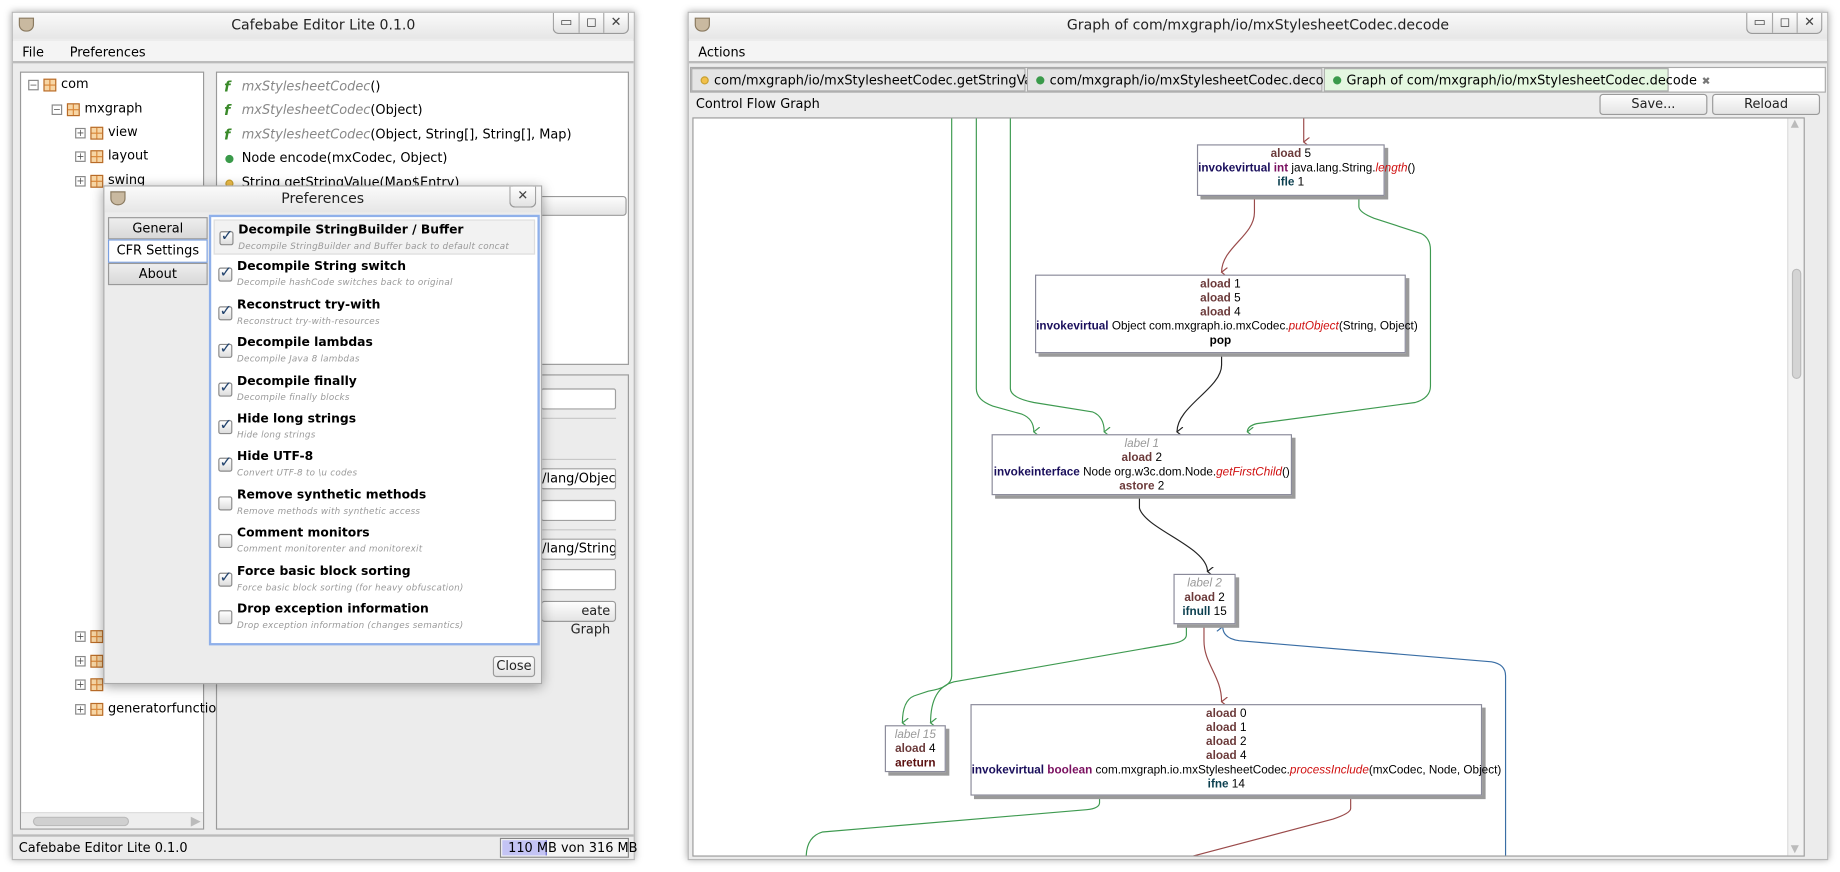 The image size is (1840, 872). I want to click on tab-close-icon: ✖, so click(1706, 82).